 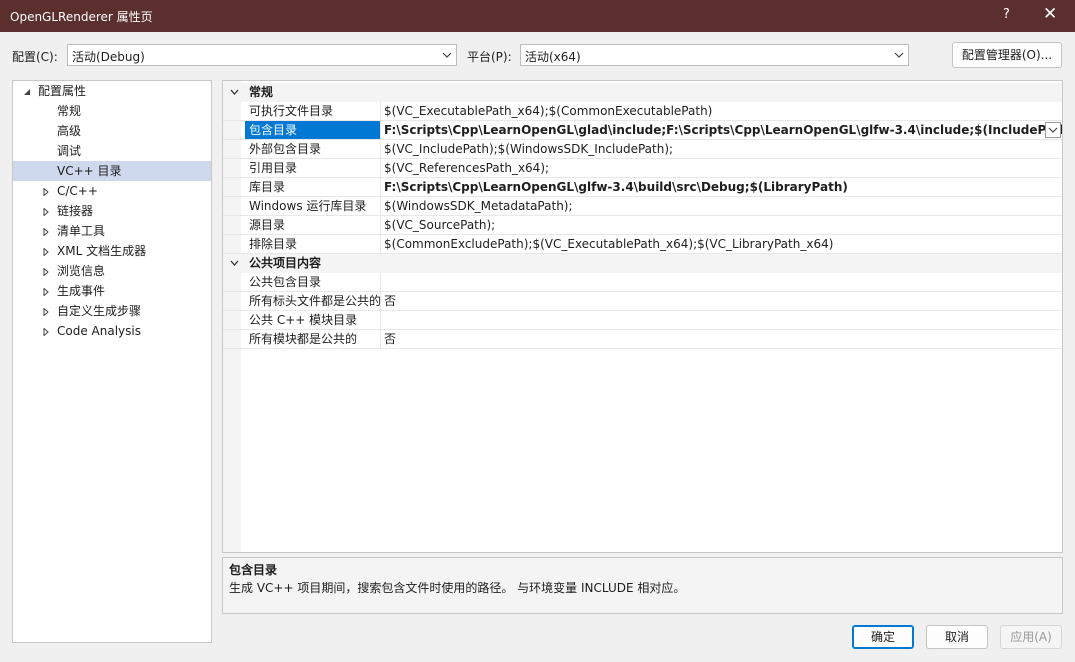 What do you see at coordinates (312, 168) in the screenshot?
I see `property-name: 引用目录` at bounding box center [312, 168].